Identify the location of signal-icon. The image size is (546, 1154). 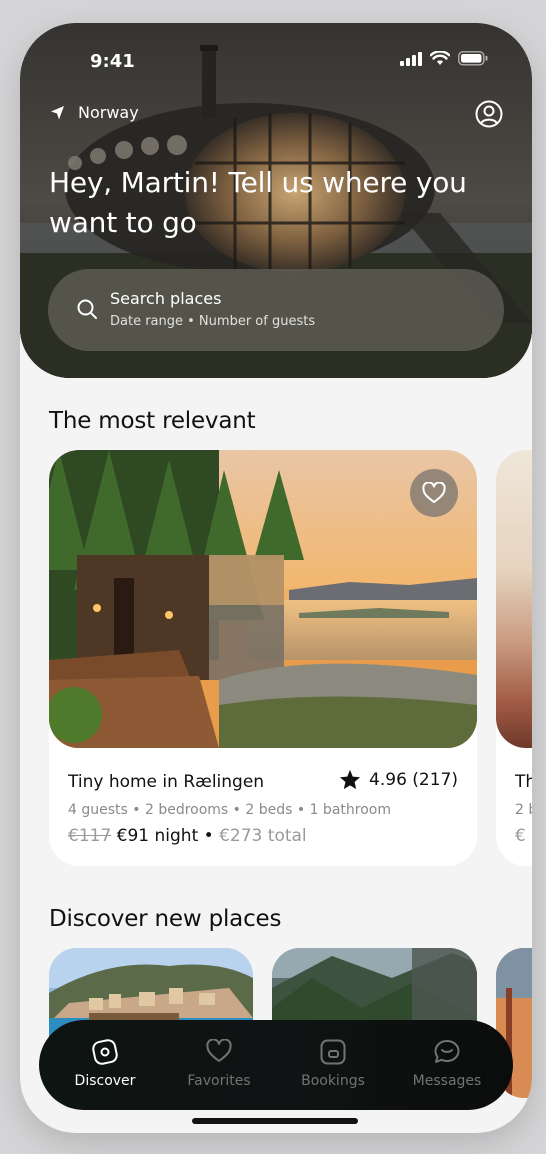
(411, 58).